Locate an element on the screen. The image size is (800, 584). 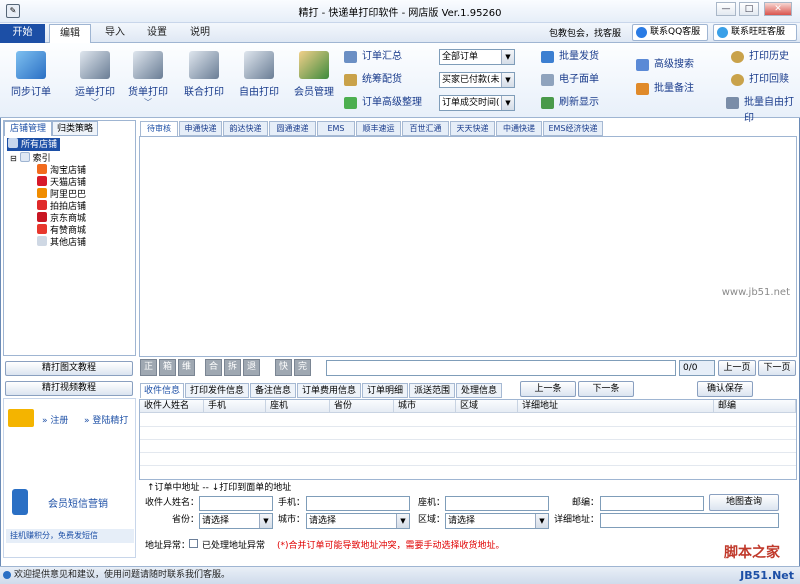
goods-print-button: 货单打印 ﹀ is located at coordinates (148, 79).